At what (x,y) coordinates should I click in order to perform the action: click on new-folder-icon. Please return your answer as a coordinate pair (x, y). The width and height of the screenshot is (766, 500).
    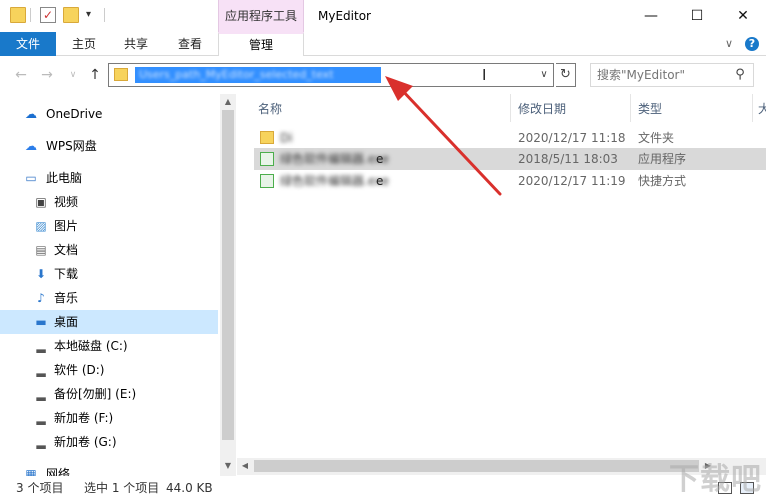
    Looking at the image, I should click on (71, 15).